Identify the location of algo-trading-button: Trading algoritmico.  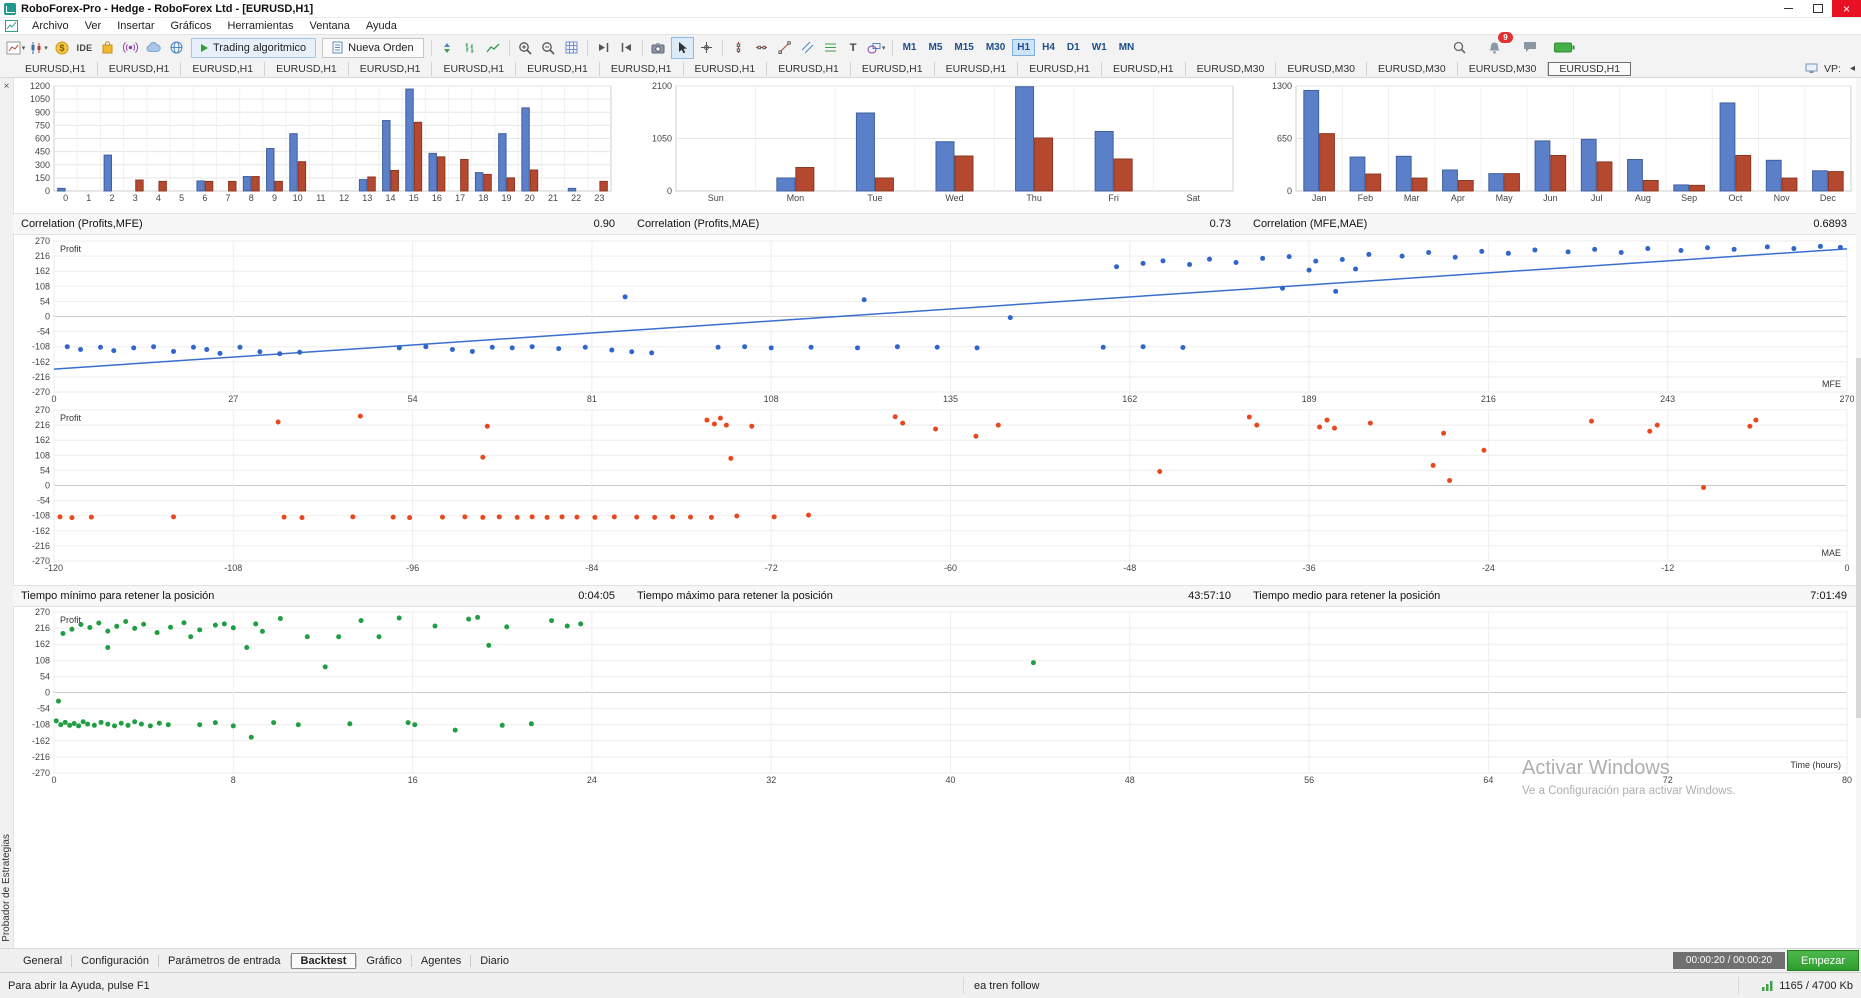
(254, 47).